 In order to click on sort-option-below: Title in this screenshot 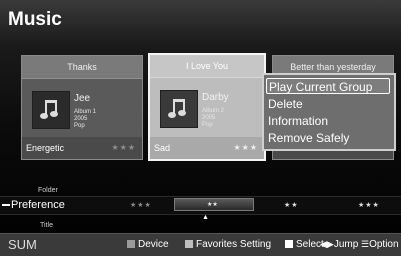, I will do `click(46, 225)`.